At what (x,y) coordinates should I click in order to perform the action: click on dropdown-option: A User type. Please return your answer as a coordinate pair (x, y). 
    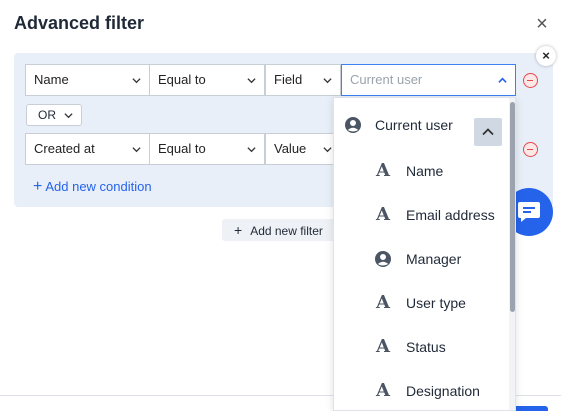
    Looking at the image, I should click on (421, 304).